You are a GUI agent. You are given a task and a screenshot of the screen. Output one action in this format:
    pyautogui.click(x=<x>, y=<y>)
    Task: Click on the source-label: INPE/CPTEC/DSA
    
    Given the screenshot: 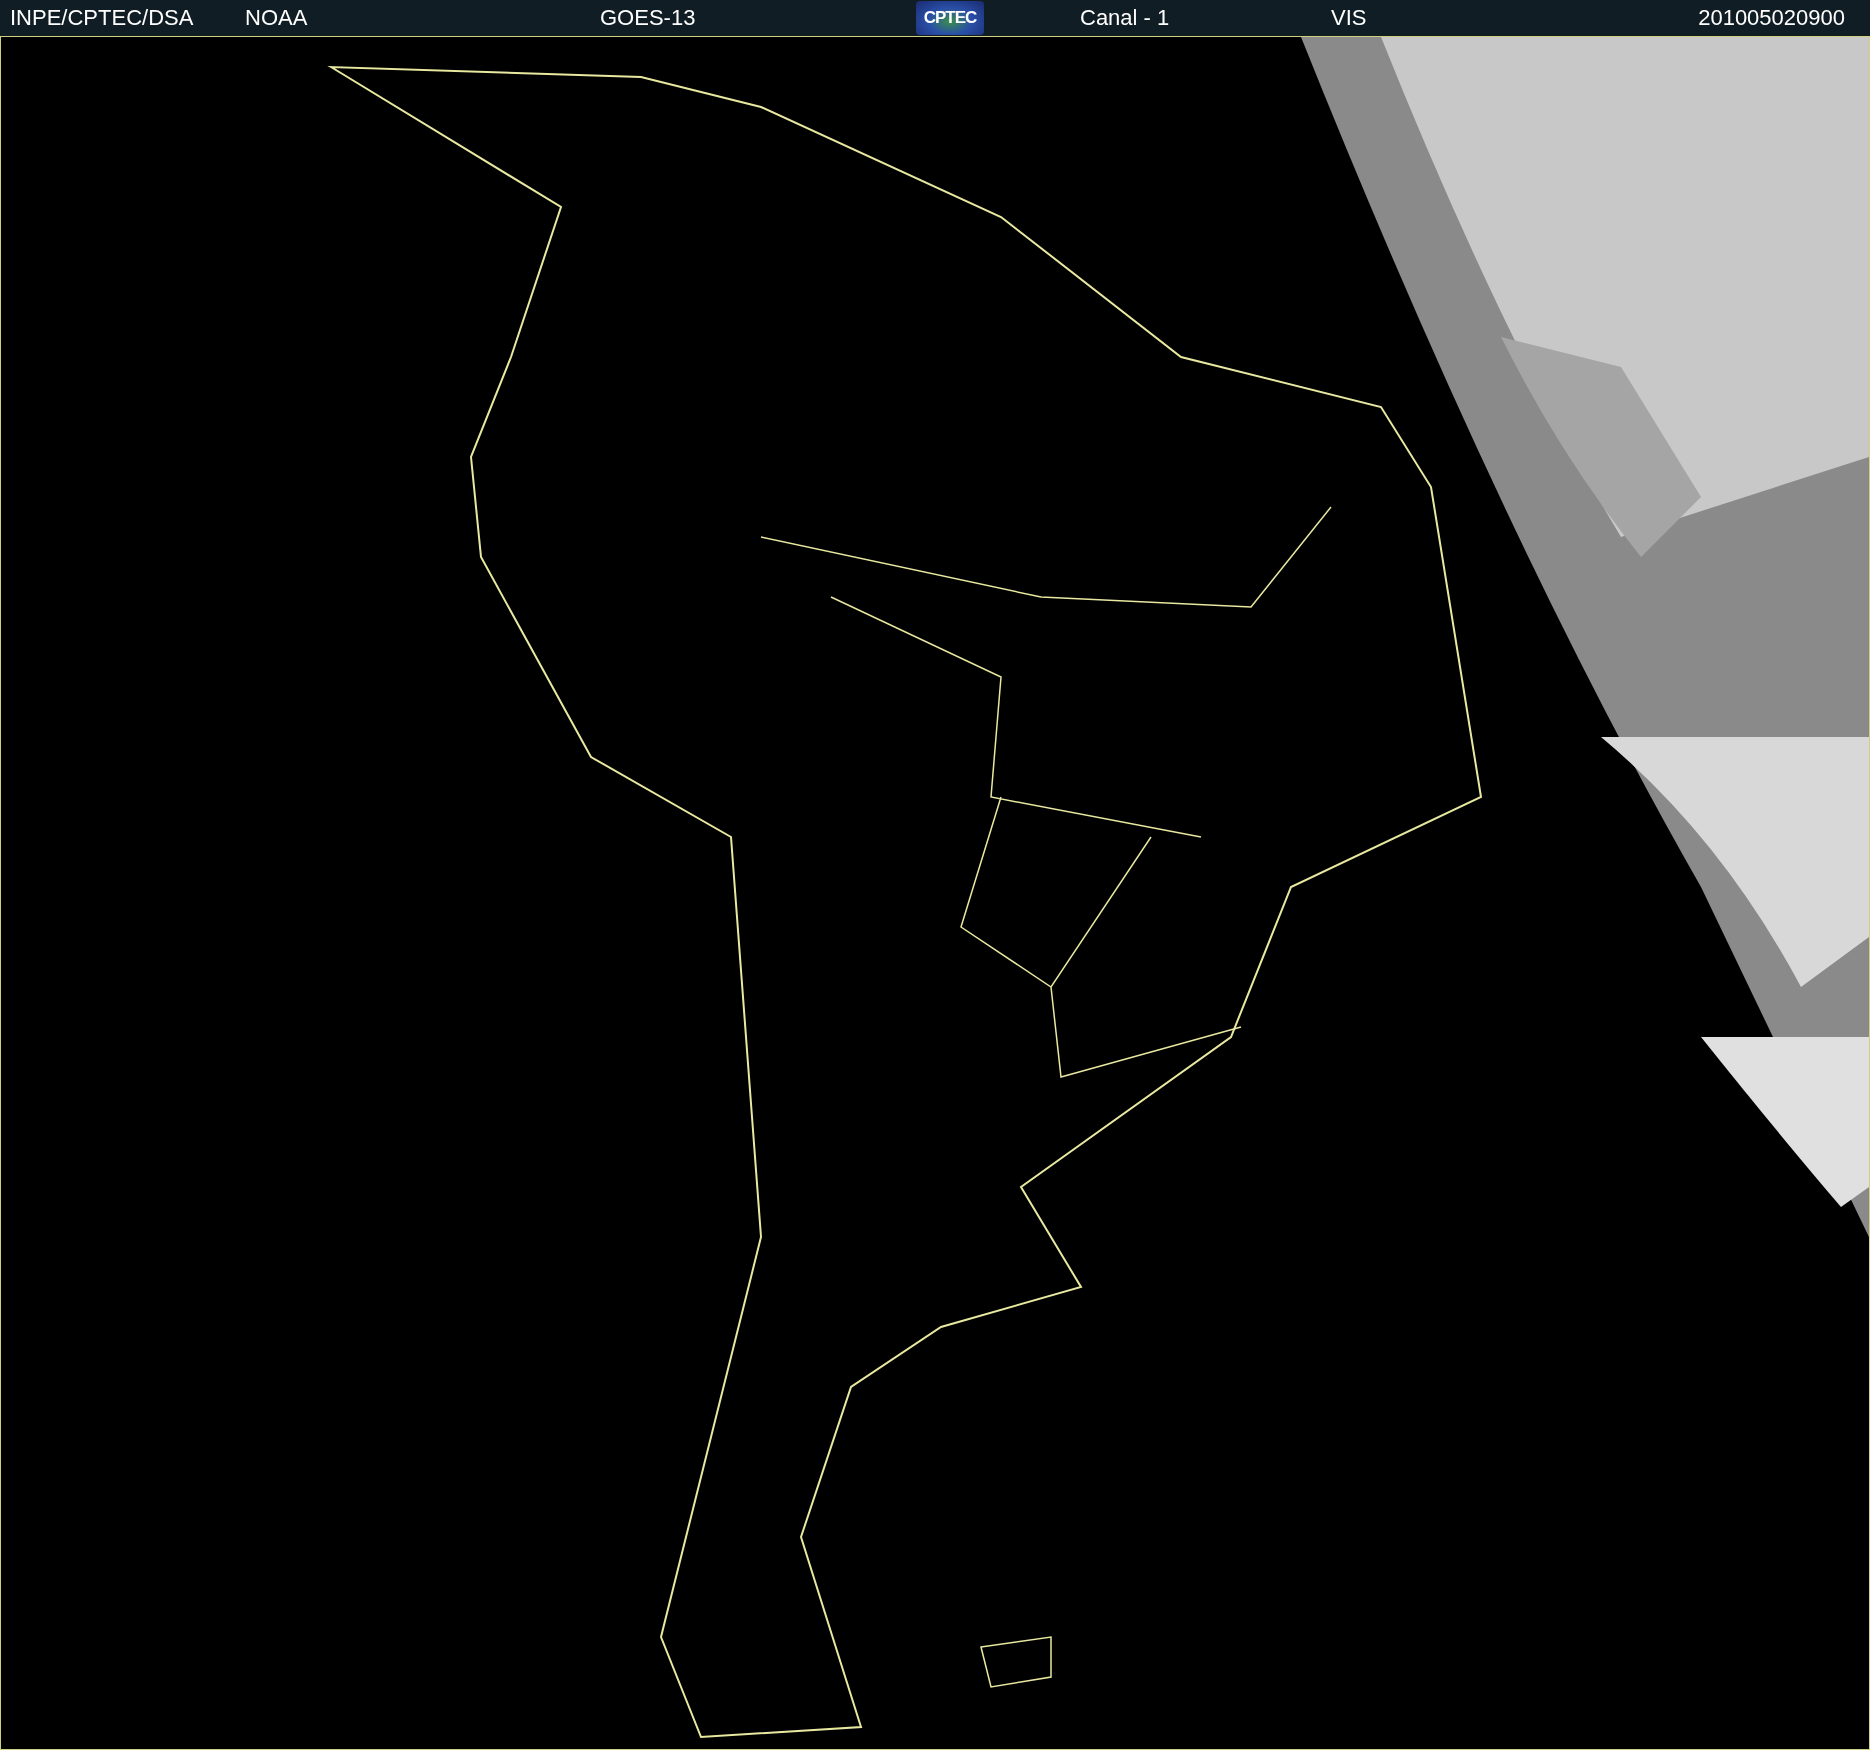 What is the action you would take?
    pyautogui.click(x=102, y=18)
    